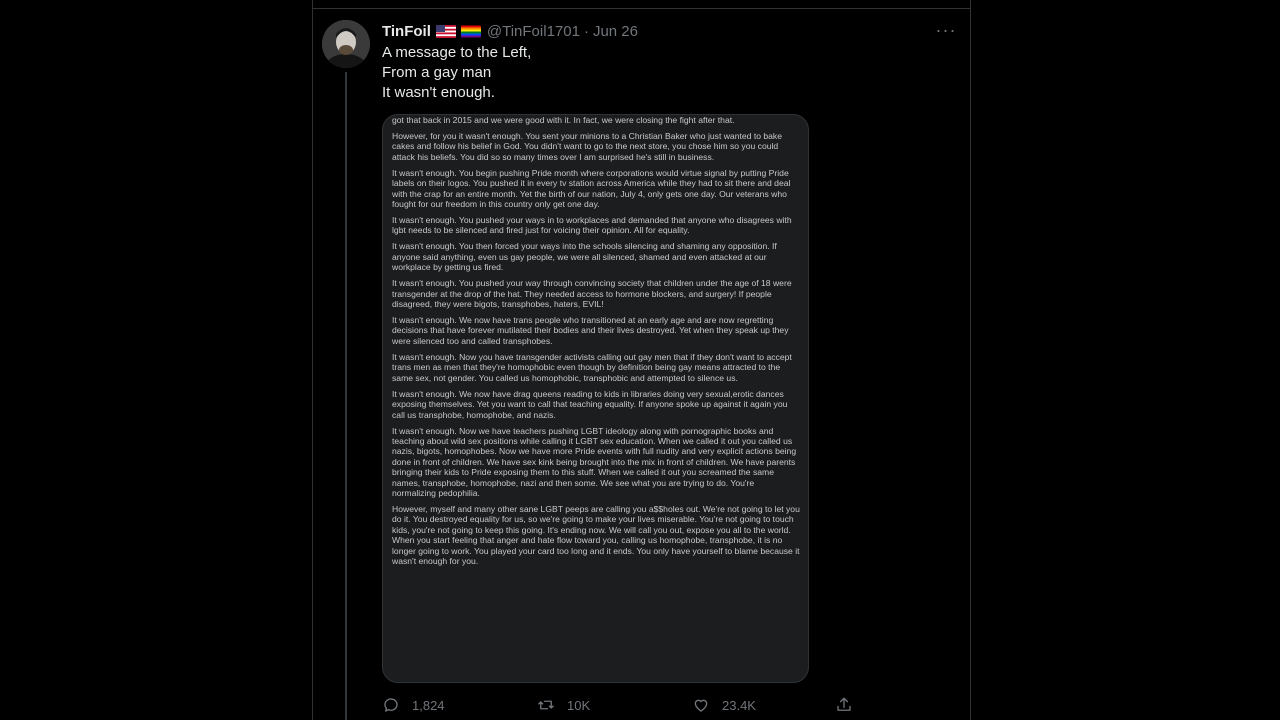 The height and width of the screenshot is (720, 1280). I want to click on avatar, so click(346, 44).